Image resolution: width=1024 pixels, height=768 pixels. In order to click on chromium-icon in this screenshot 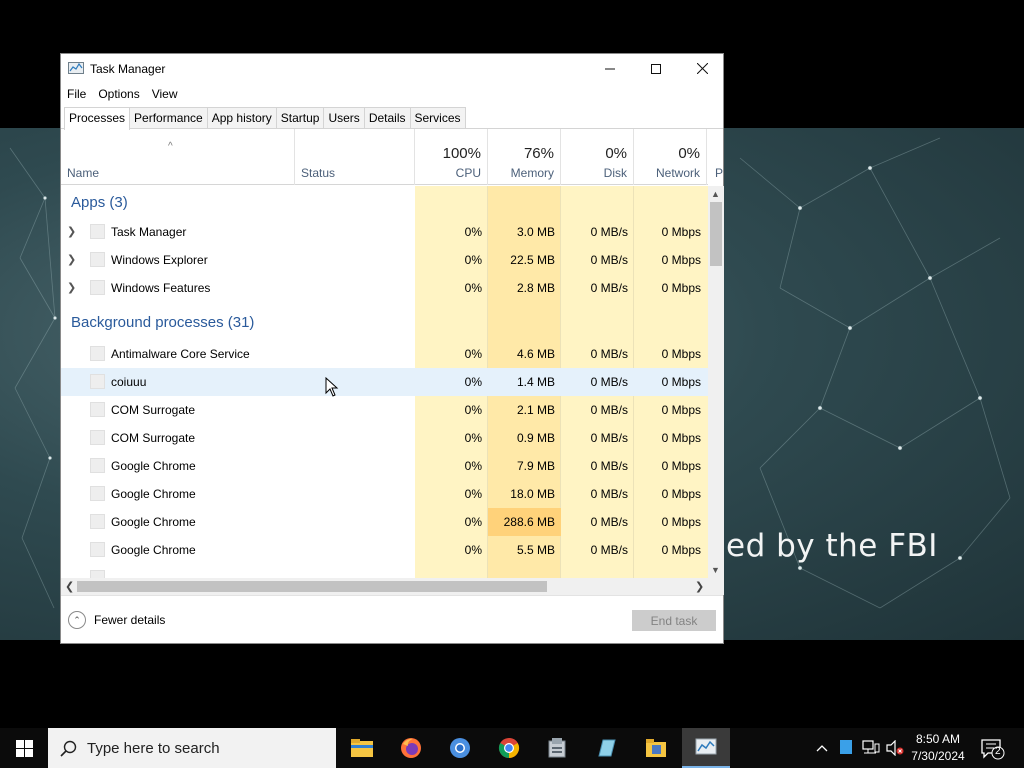, I will do `click(460, 748)`.